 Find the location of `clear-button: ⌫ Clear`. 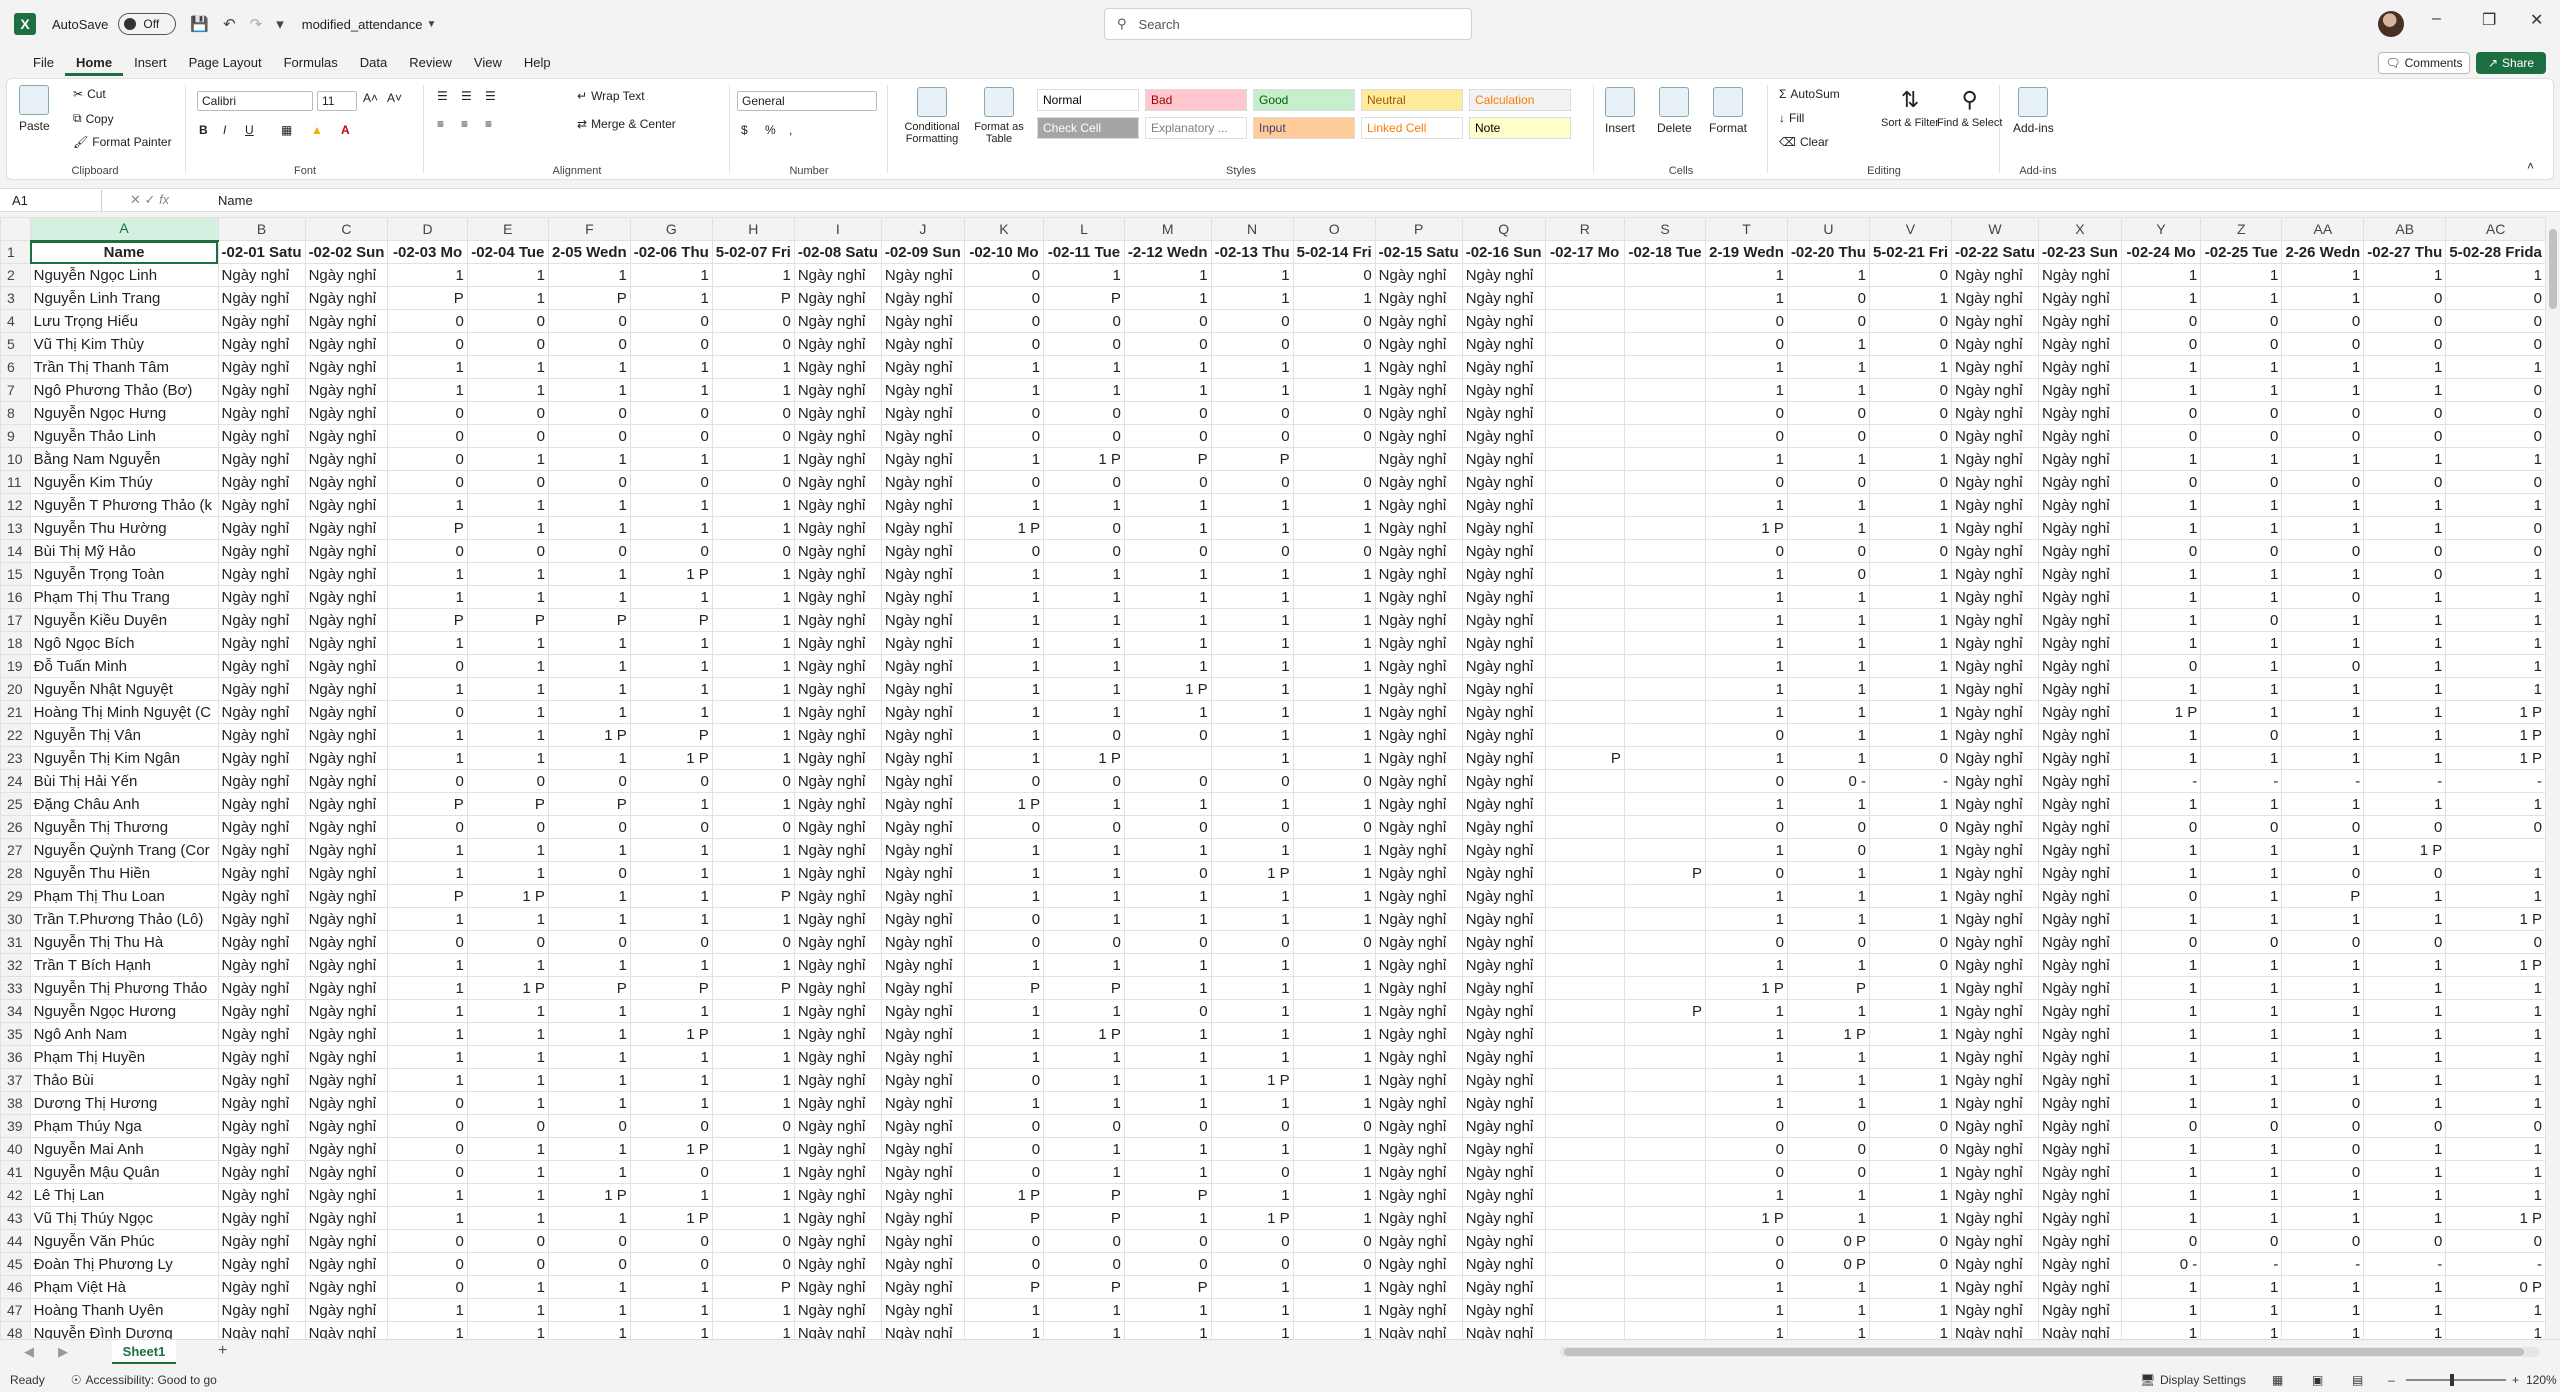

clear-button: ⌫ Clear is located at coordinates (1804, 142).